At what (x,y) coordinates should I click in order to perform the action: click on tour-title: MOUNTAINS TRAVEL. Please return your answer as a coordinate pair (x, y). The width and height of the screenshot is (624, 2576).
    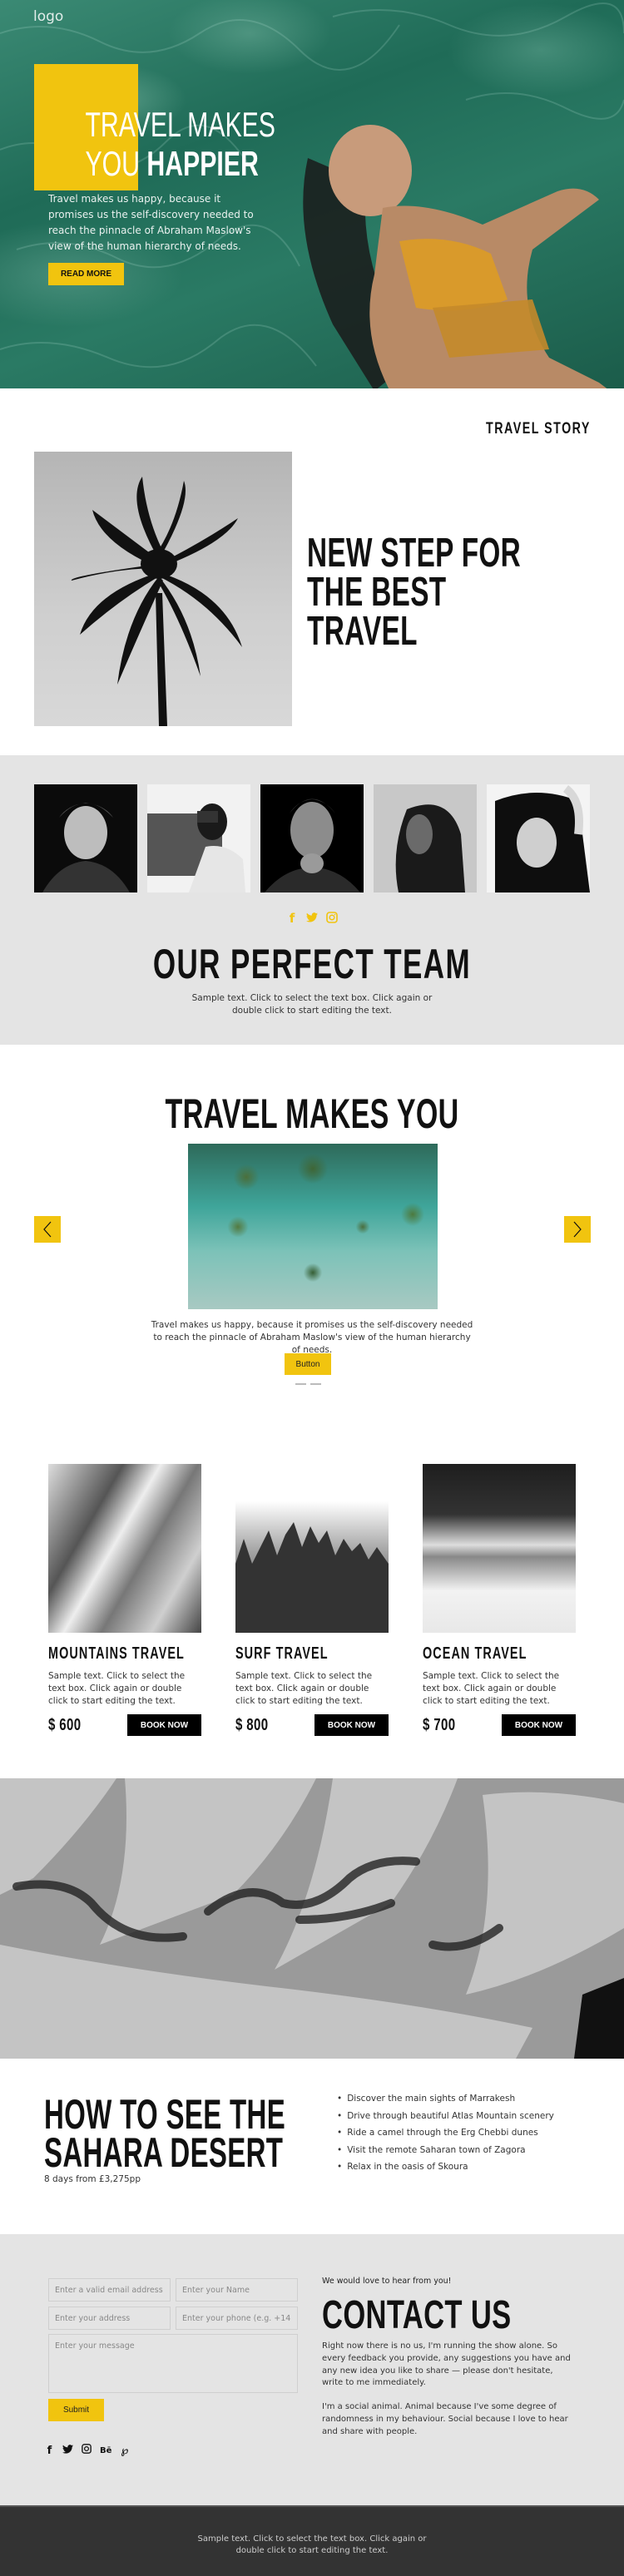
    Looking at the image, I should click on (116, 1653).